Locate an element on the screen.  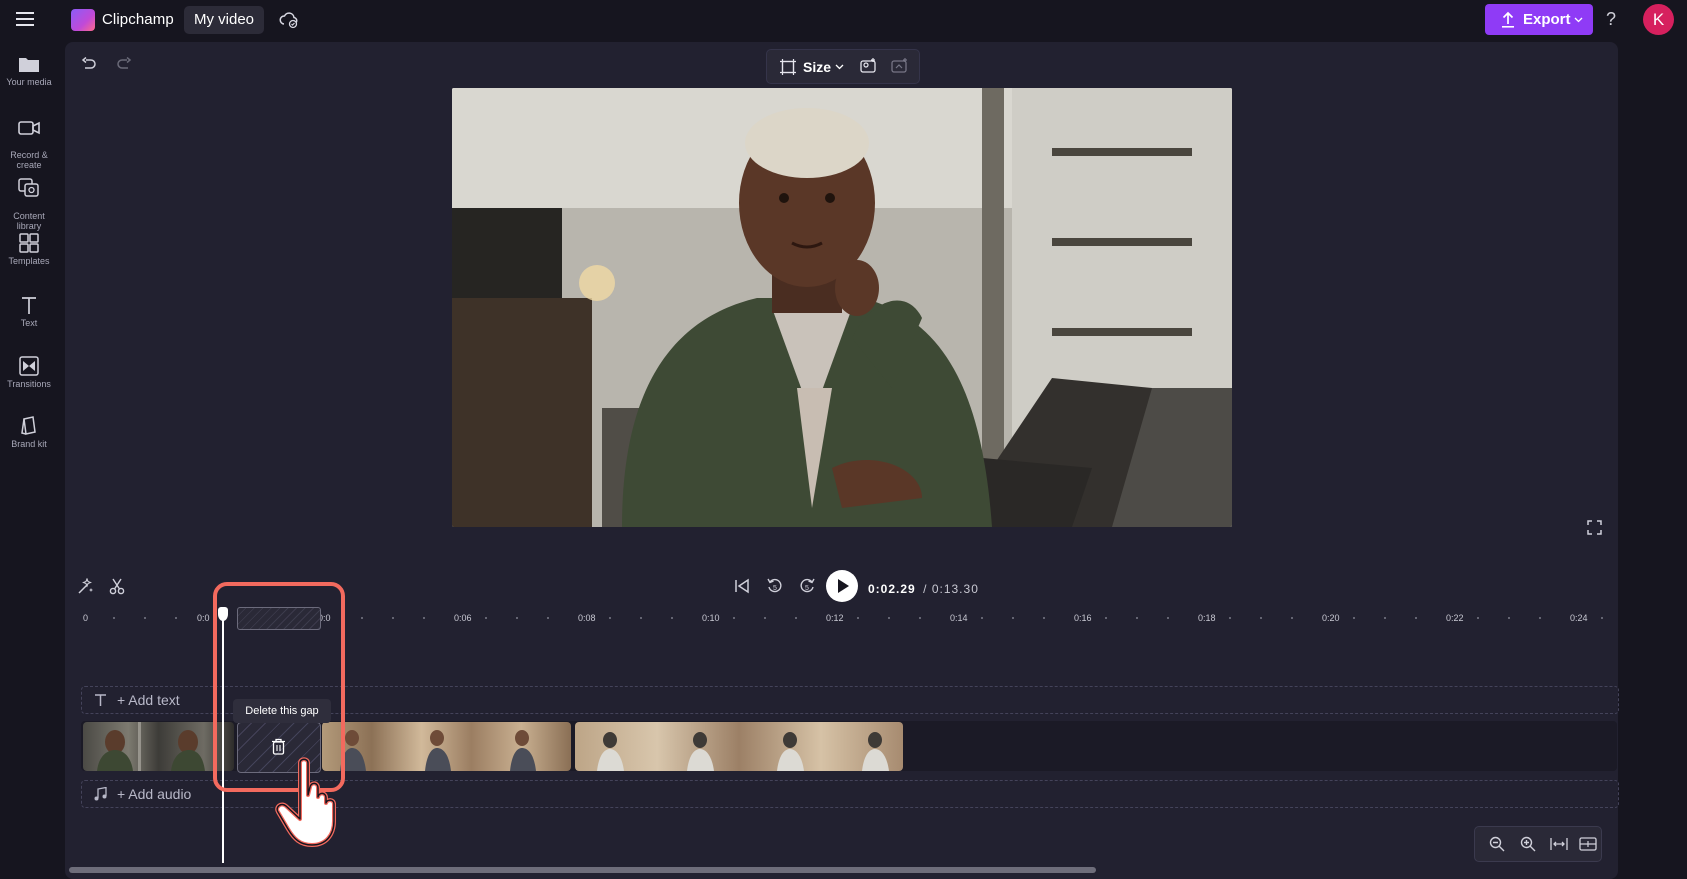
sidebar-item-content-library: Content library is located at coordinates (29, 204).